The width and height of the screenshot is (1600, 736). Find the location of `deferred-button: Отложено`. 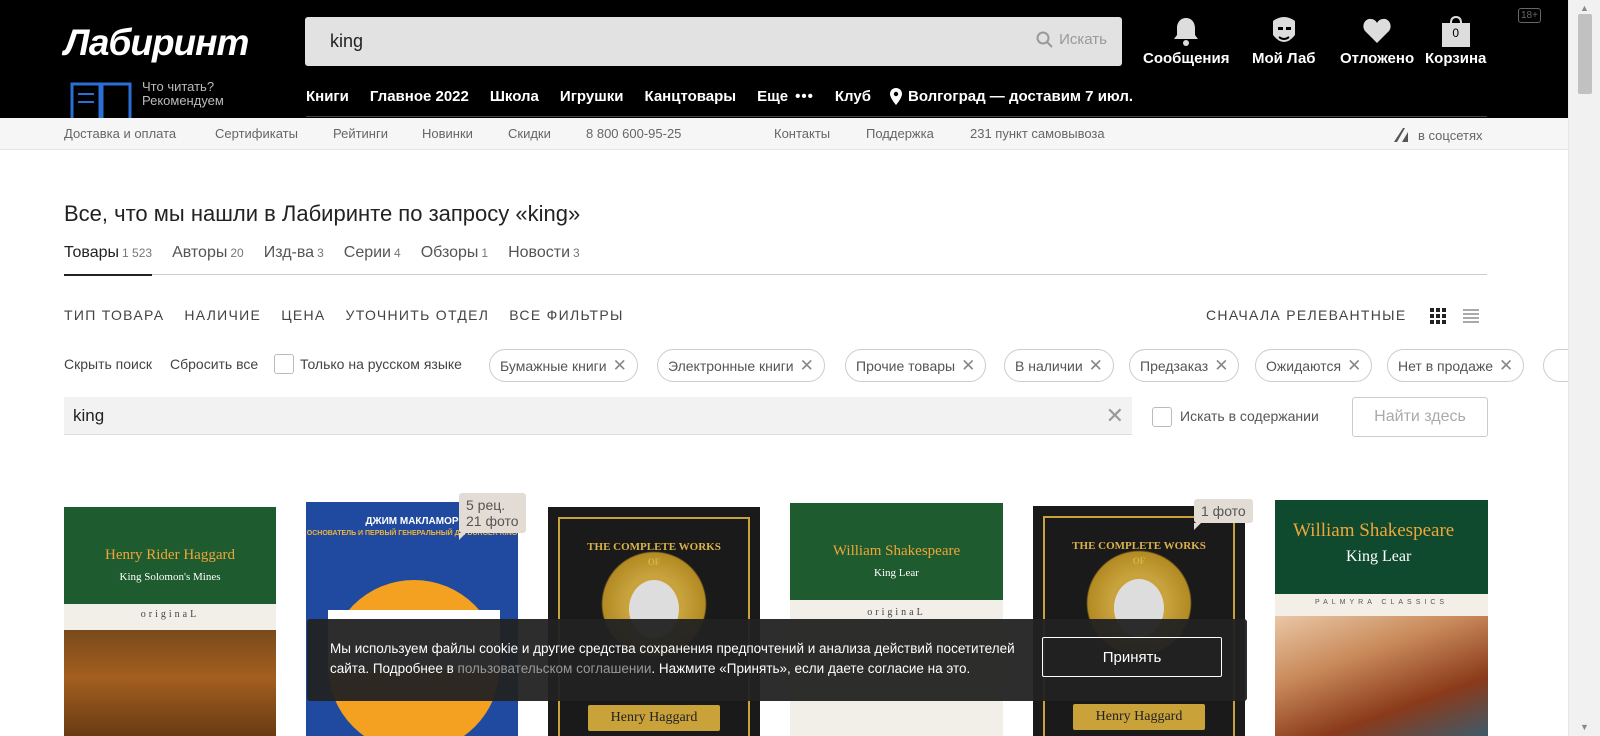

deferred-button: Отложено is located at coordinates (1377, 40).